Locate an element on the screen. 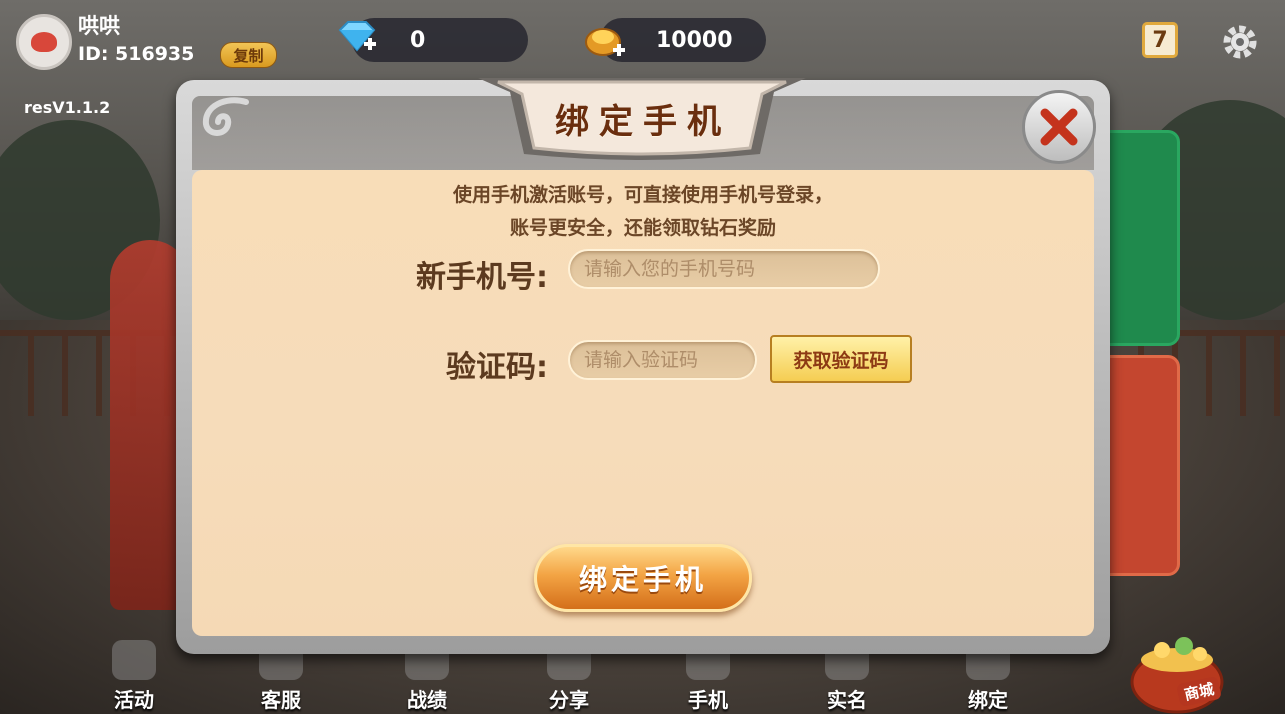  diamond-plus-icon is located at coordinates (357, 38).